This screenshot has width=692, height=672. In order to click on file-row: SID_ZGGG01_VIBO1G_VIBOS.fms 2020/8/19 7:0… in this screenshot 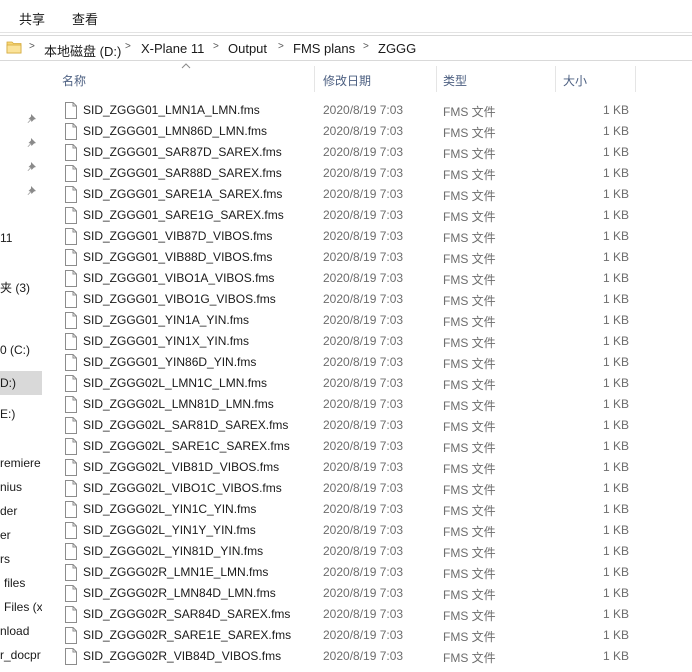, I will do `click(374, 299)`.